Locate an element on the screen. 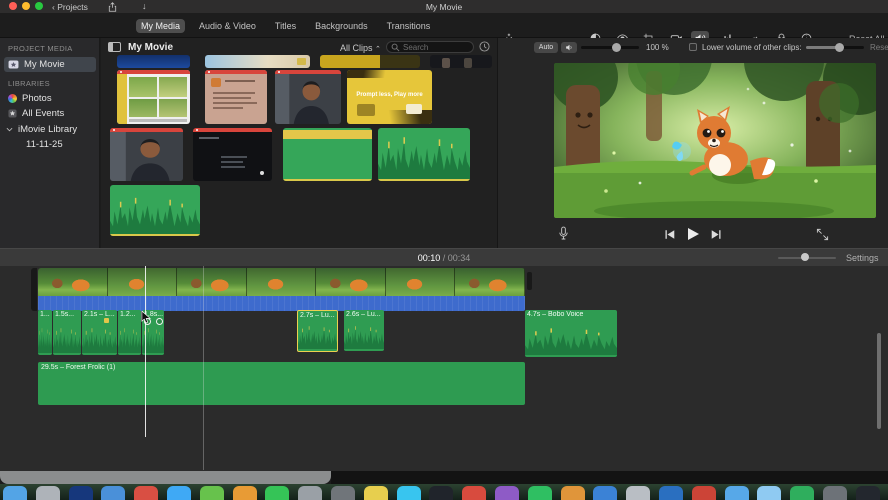 The height and width of the screenshot is (500, 888). skip-forward-button is located at coordinates (716, 234).